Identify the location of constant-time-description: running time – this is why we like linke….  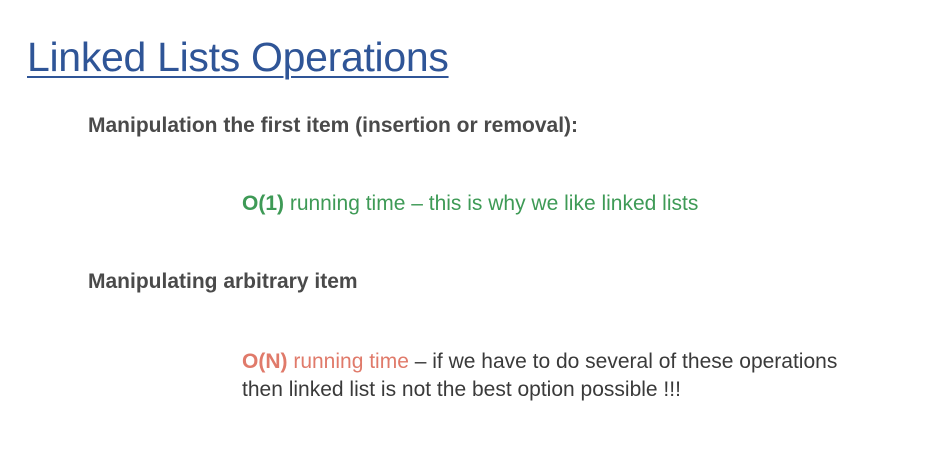
(491, 203).